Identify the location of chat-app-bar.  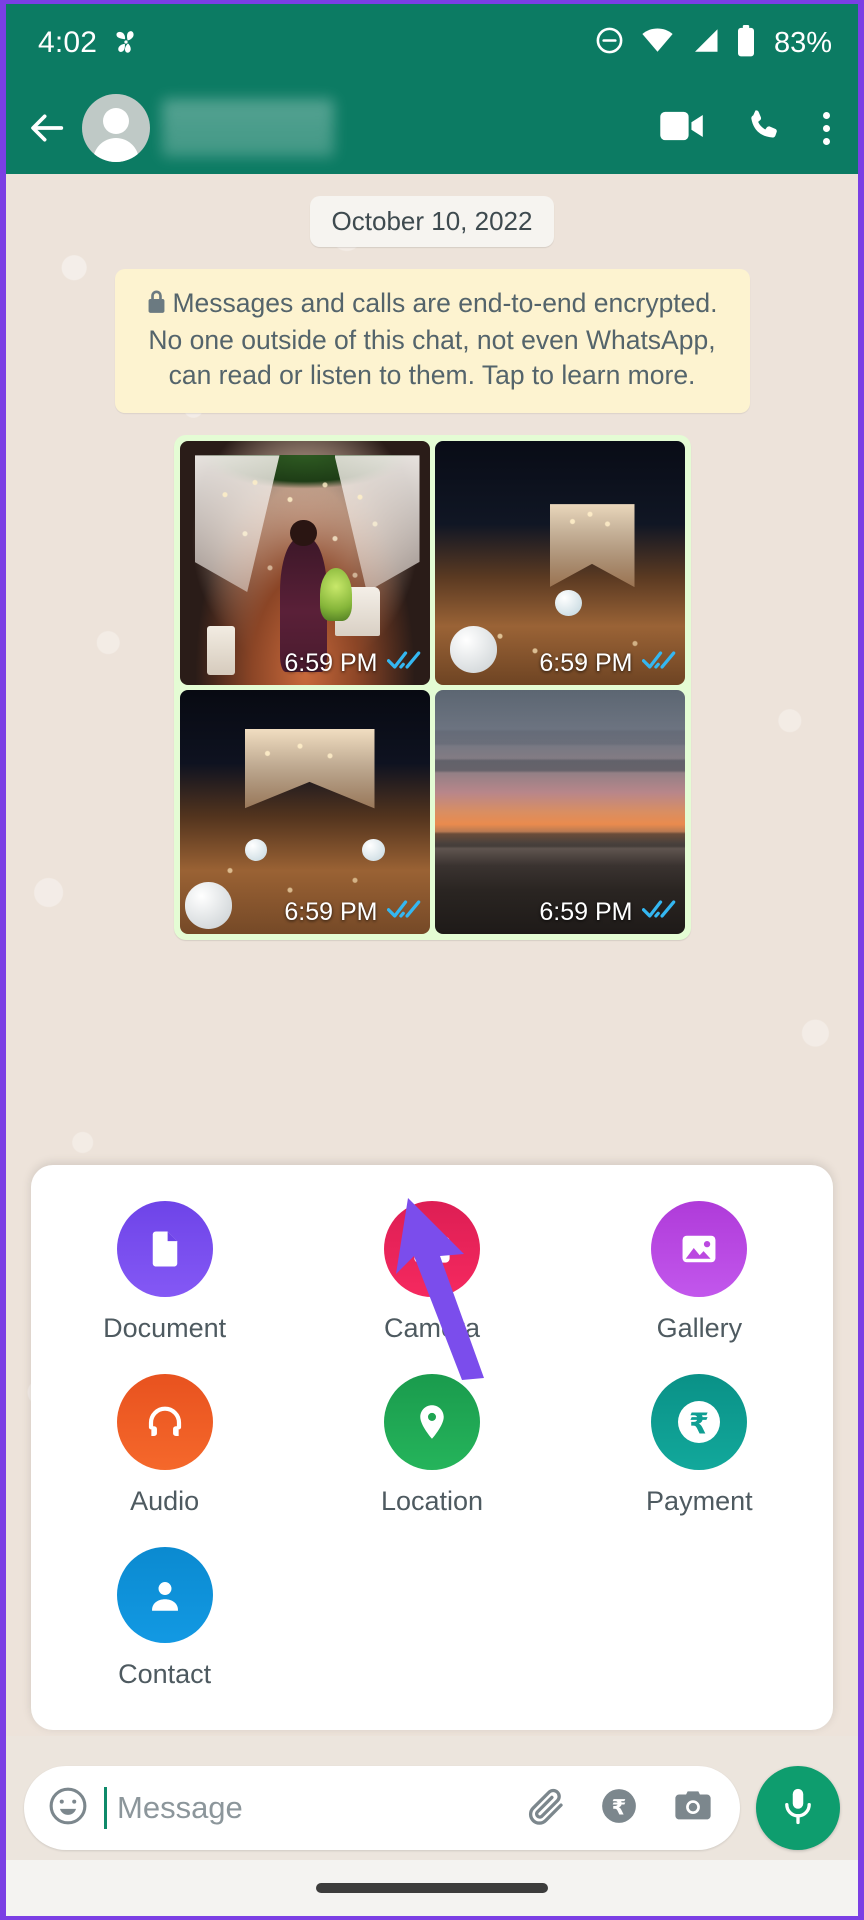
(432, 128).